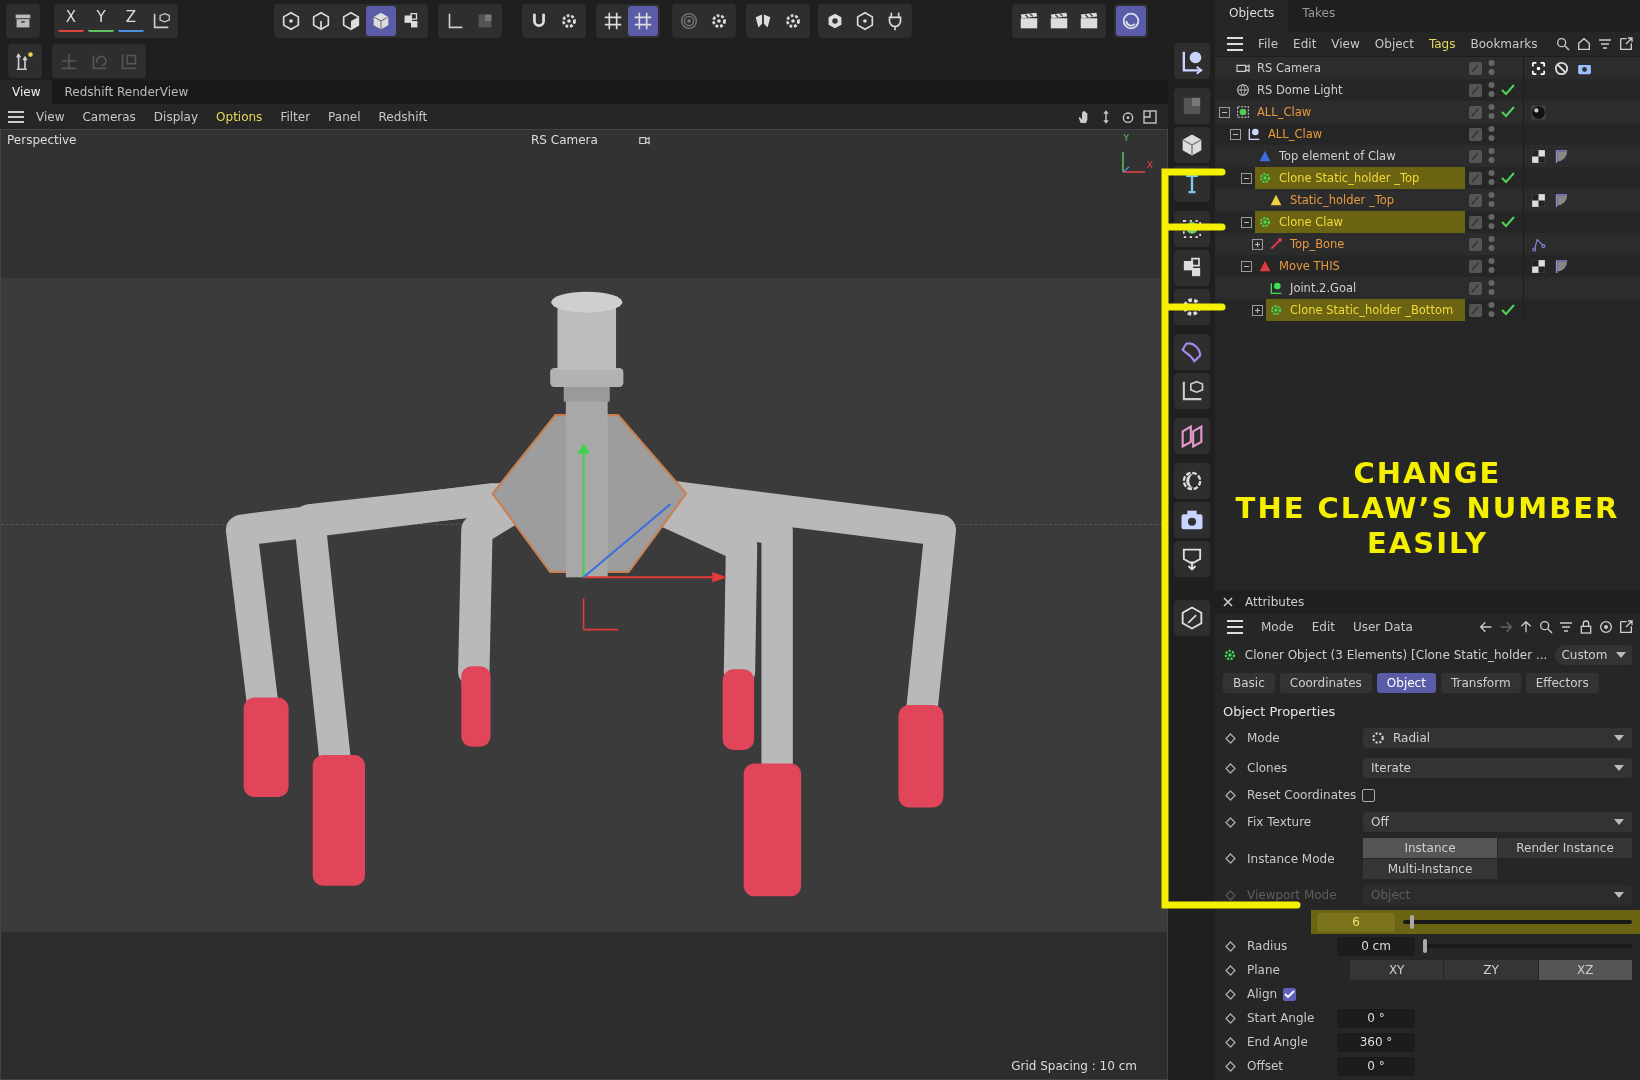 This screenshot has height=1080, width=1640. I want to click on object-name: RS Dome Light, so click(1300, 90).